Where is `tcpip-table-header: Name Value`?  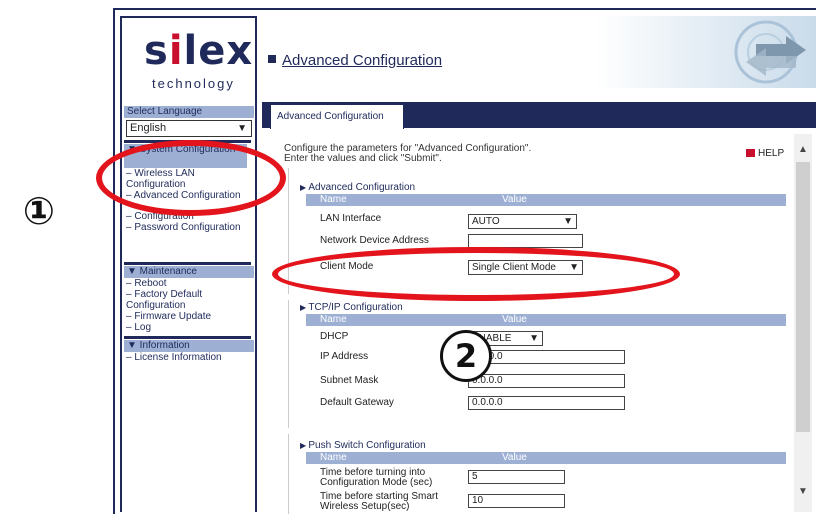
tcpip-table-header: Name Value is located at coordinates (546, 320).